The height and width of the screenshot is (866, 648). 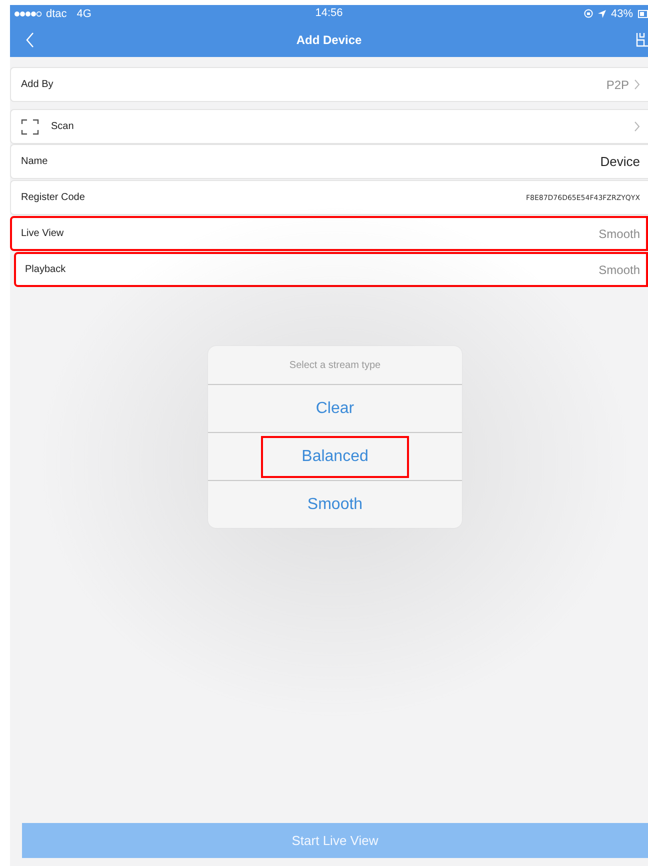 I want to click on row-value: P2P, so click(x=617, y=85).